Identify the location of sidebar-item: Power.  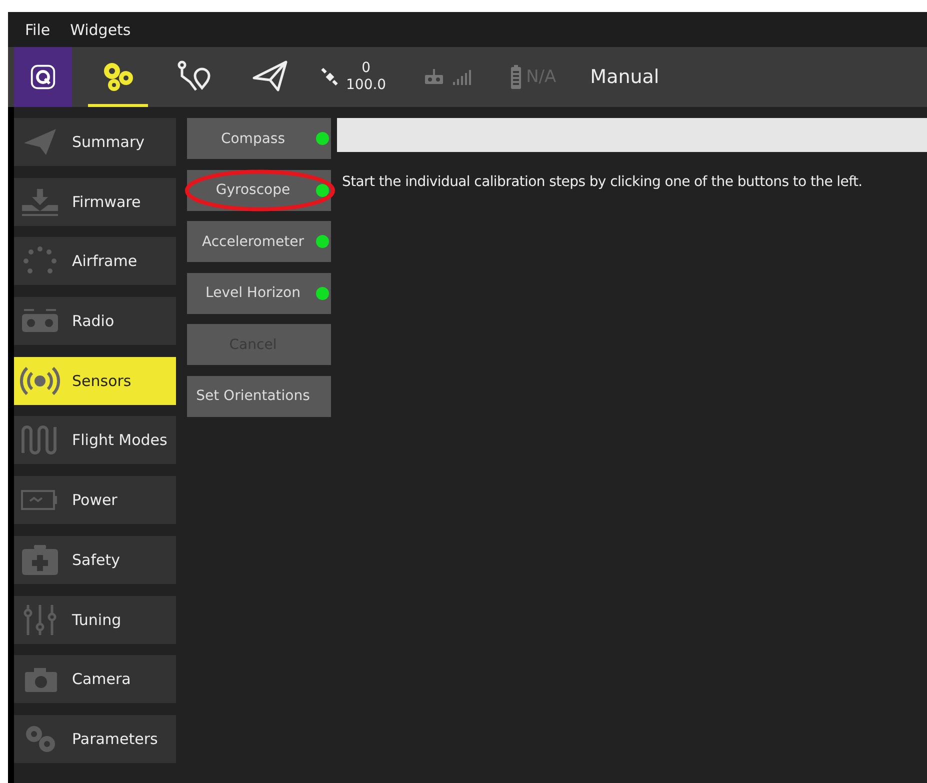
(95, 500).